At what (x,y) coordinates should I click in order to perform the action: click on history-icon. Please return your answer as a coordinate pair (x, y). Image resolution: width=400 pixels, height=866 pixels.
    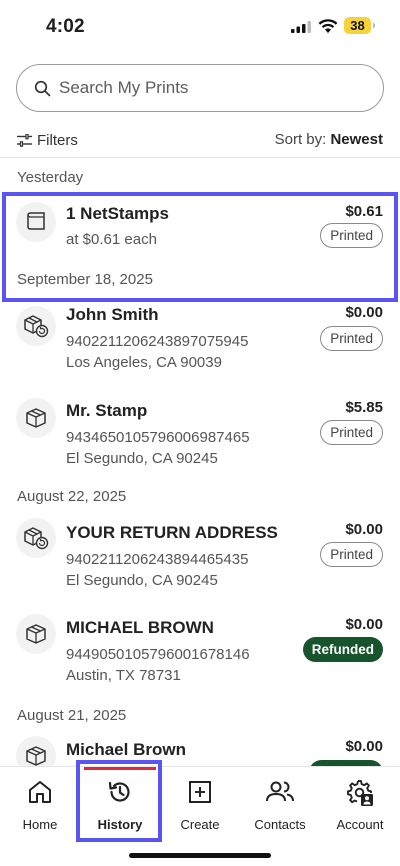
    Looking at the image, I should click on (119, 791).